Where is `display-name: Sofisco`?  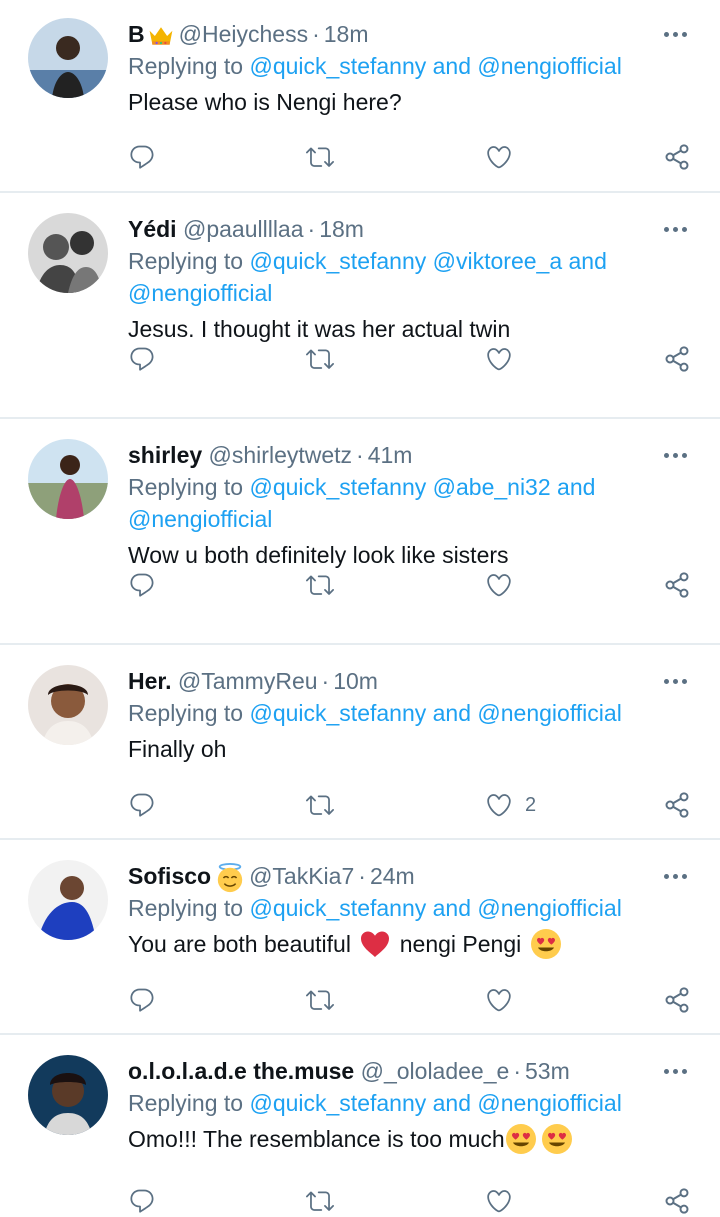 display-name: Sofisco is located at coordinates (169, 876).